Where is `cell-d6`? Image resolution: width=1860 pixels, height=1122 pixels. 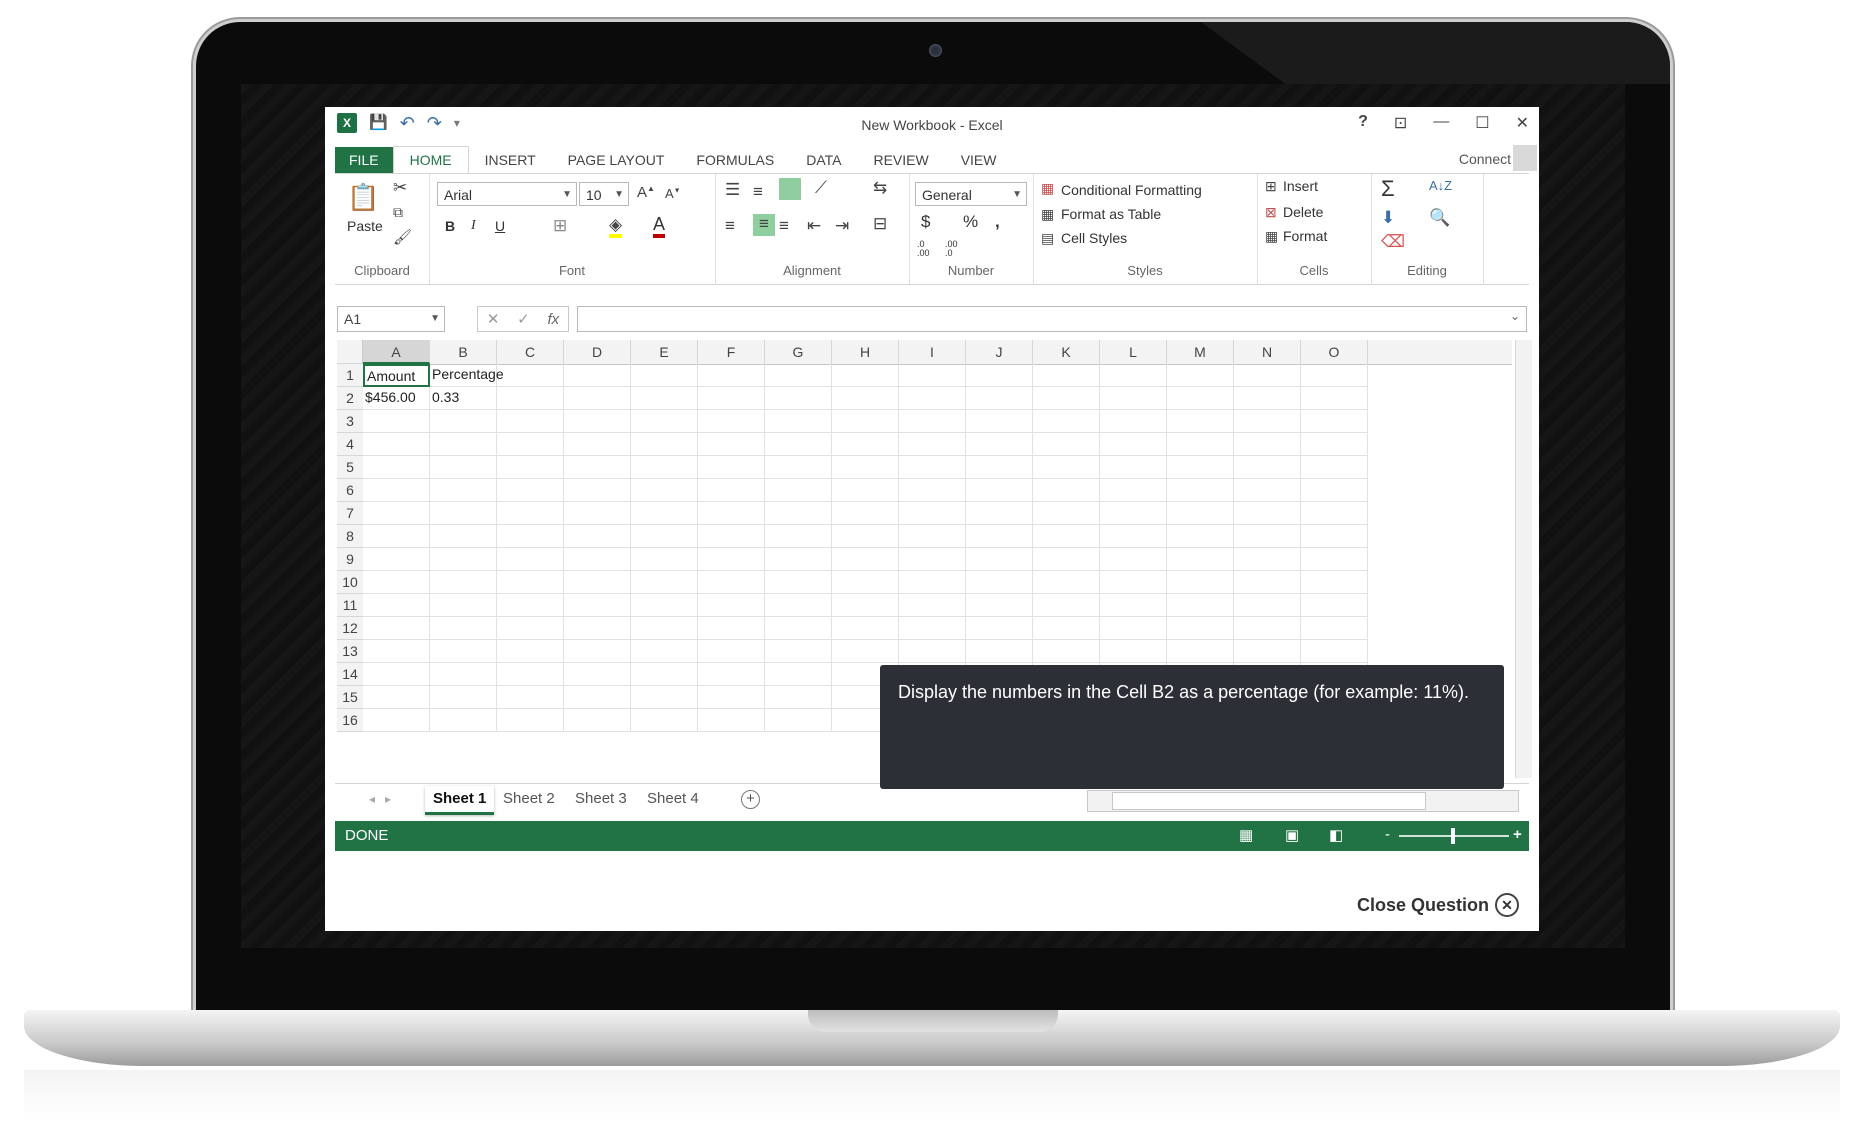
cell-d6 is located at coordinates (597, 490).